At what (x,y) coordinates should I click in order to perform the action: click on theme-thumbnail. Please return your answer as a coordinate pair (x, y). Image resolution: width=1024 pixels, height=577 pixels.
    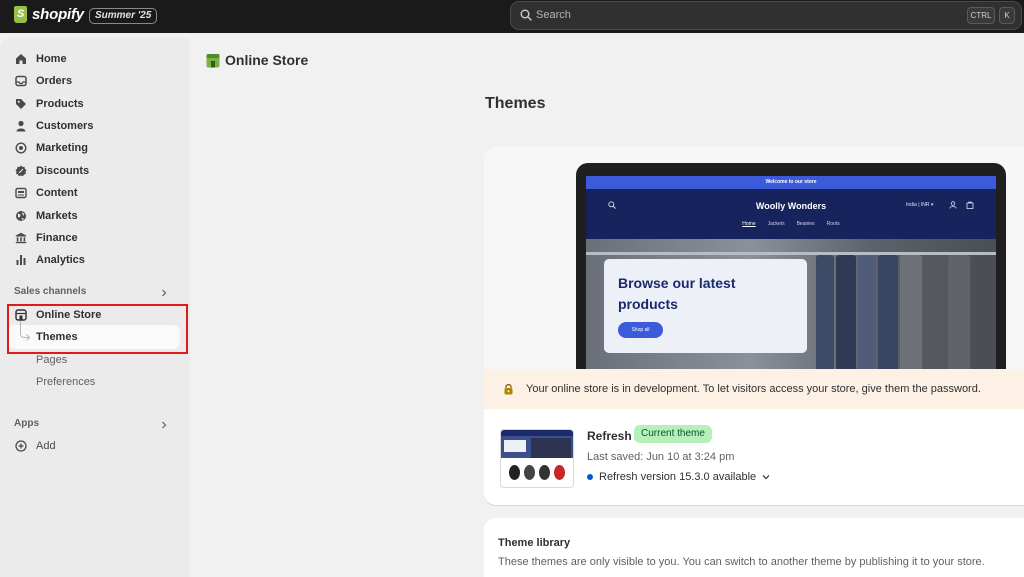
    Looking at the image, I should click on (537, 458).